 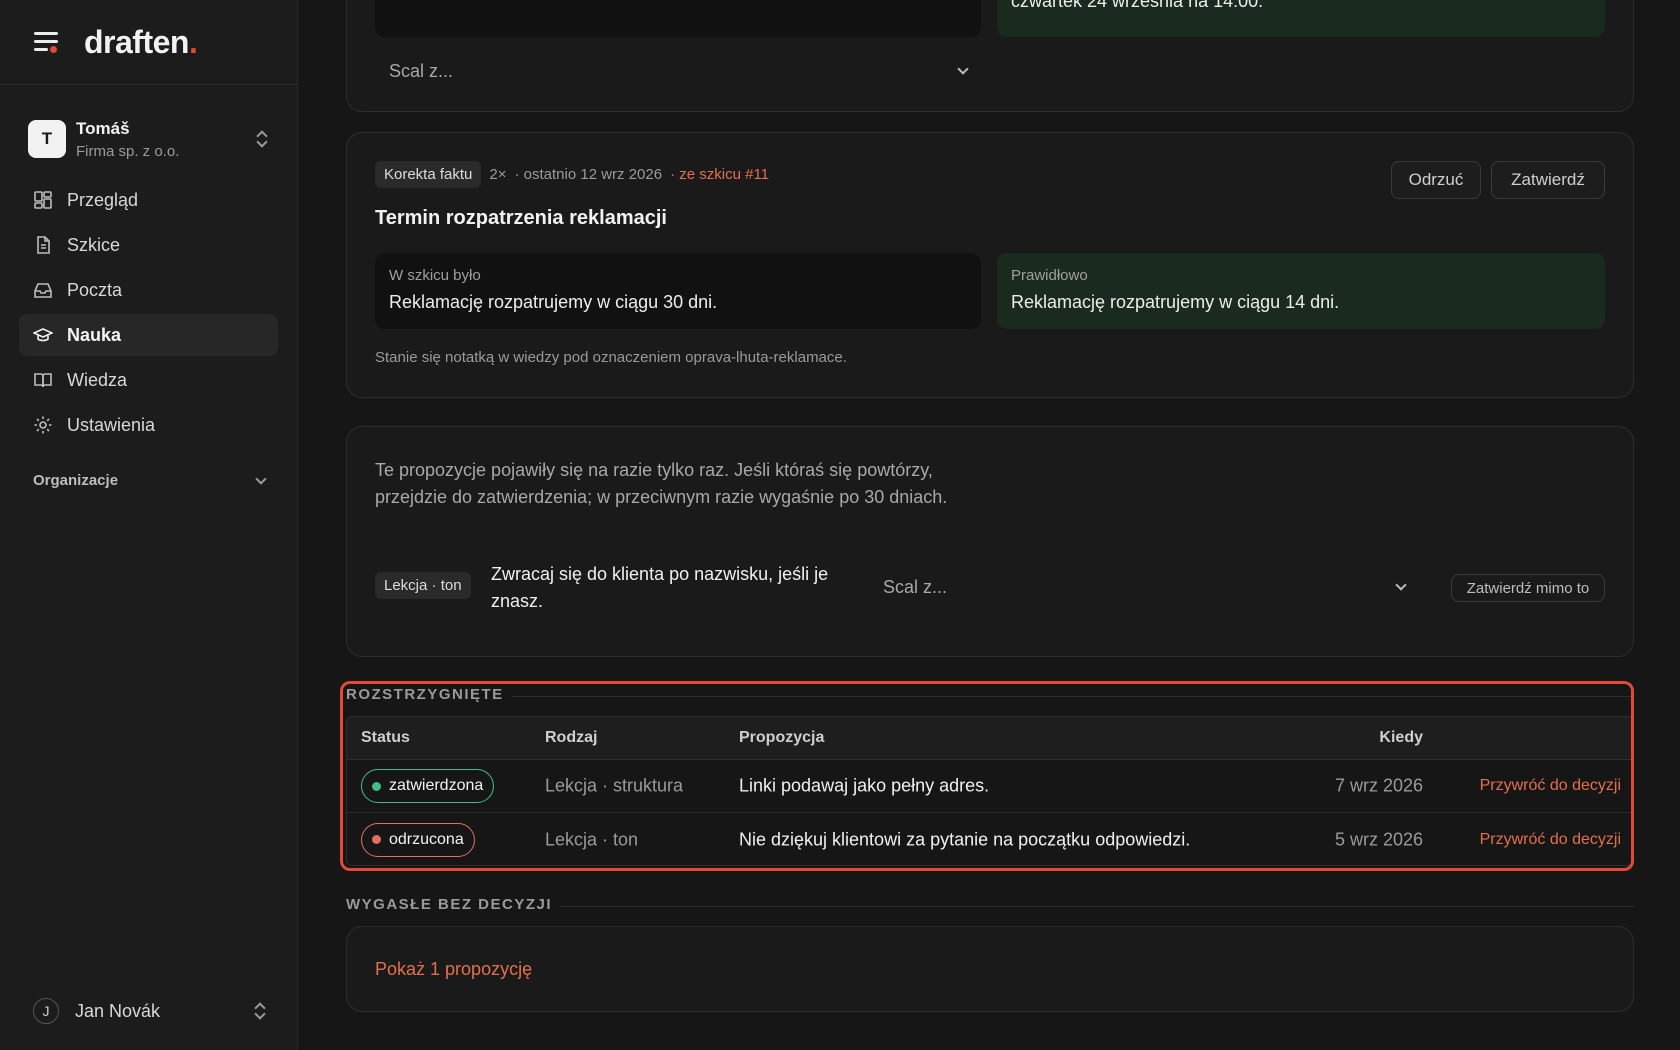 What do you see at coordinates (43, 335) in the screenshot?
I see `graduation-cap-icon` at bounding box center [43, 335].